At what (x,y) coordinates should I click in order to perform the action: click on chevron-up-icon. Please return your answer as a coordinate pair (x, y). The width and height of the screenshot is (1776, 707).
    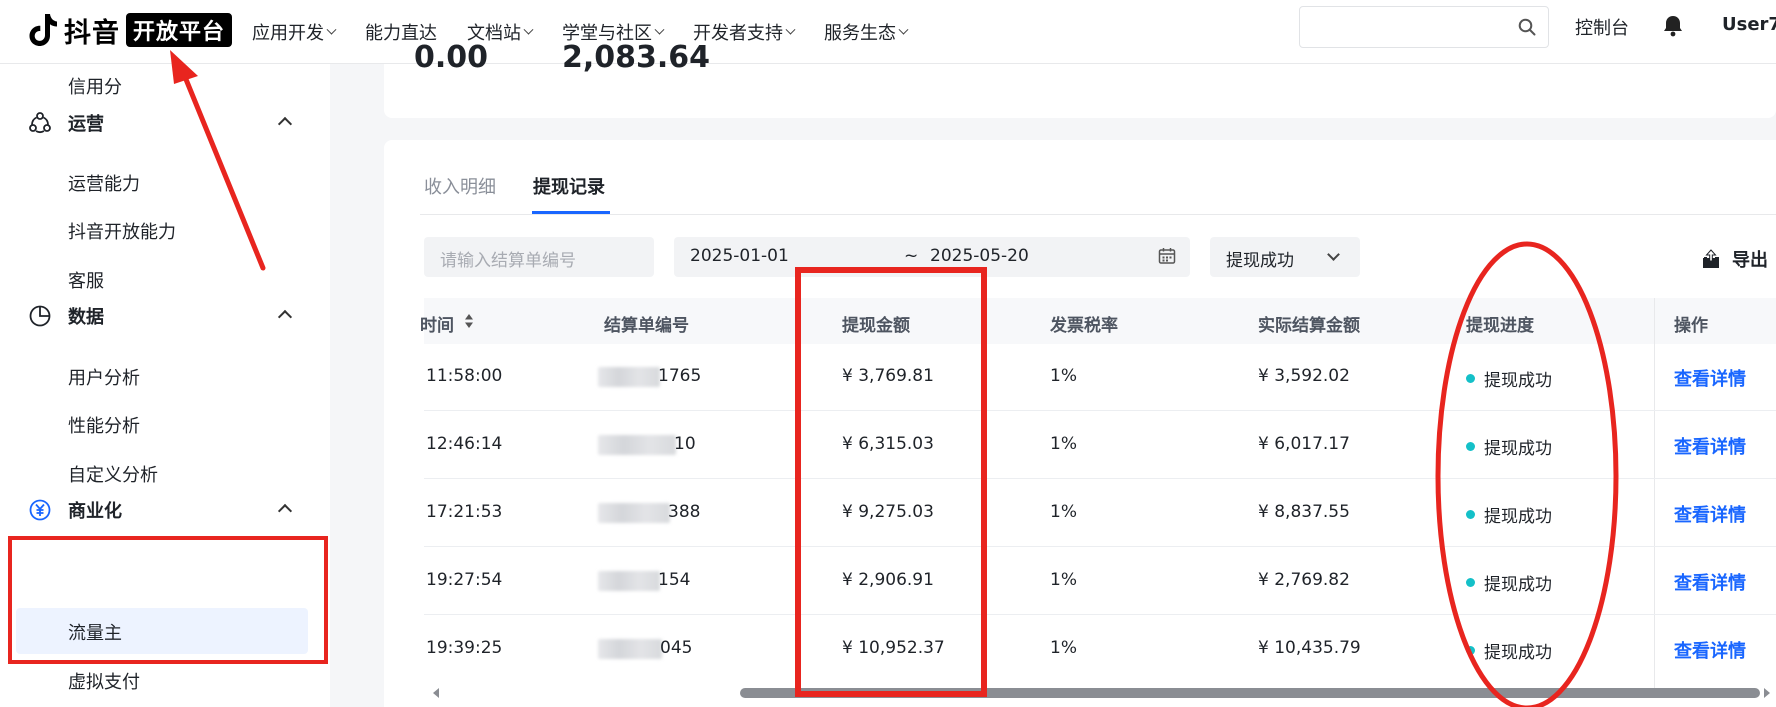
    Looking at the image, I should click on (285, 124).